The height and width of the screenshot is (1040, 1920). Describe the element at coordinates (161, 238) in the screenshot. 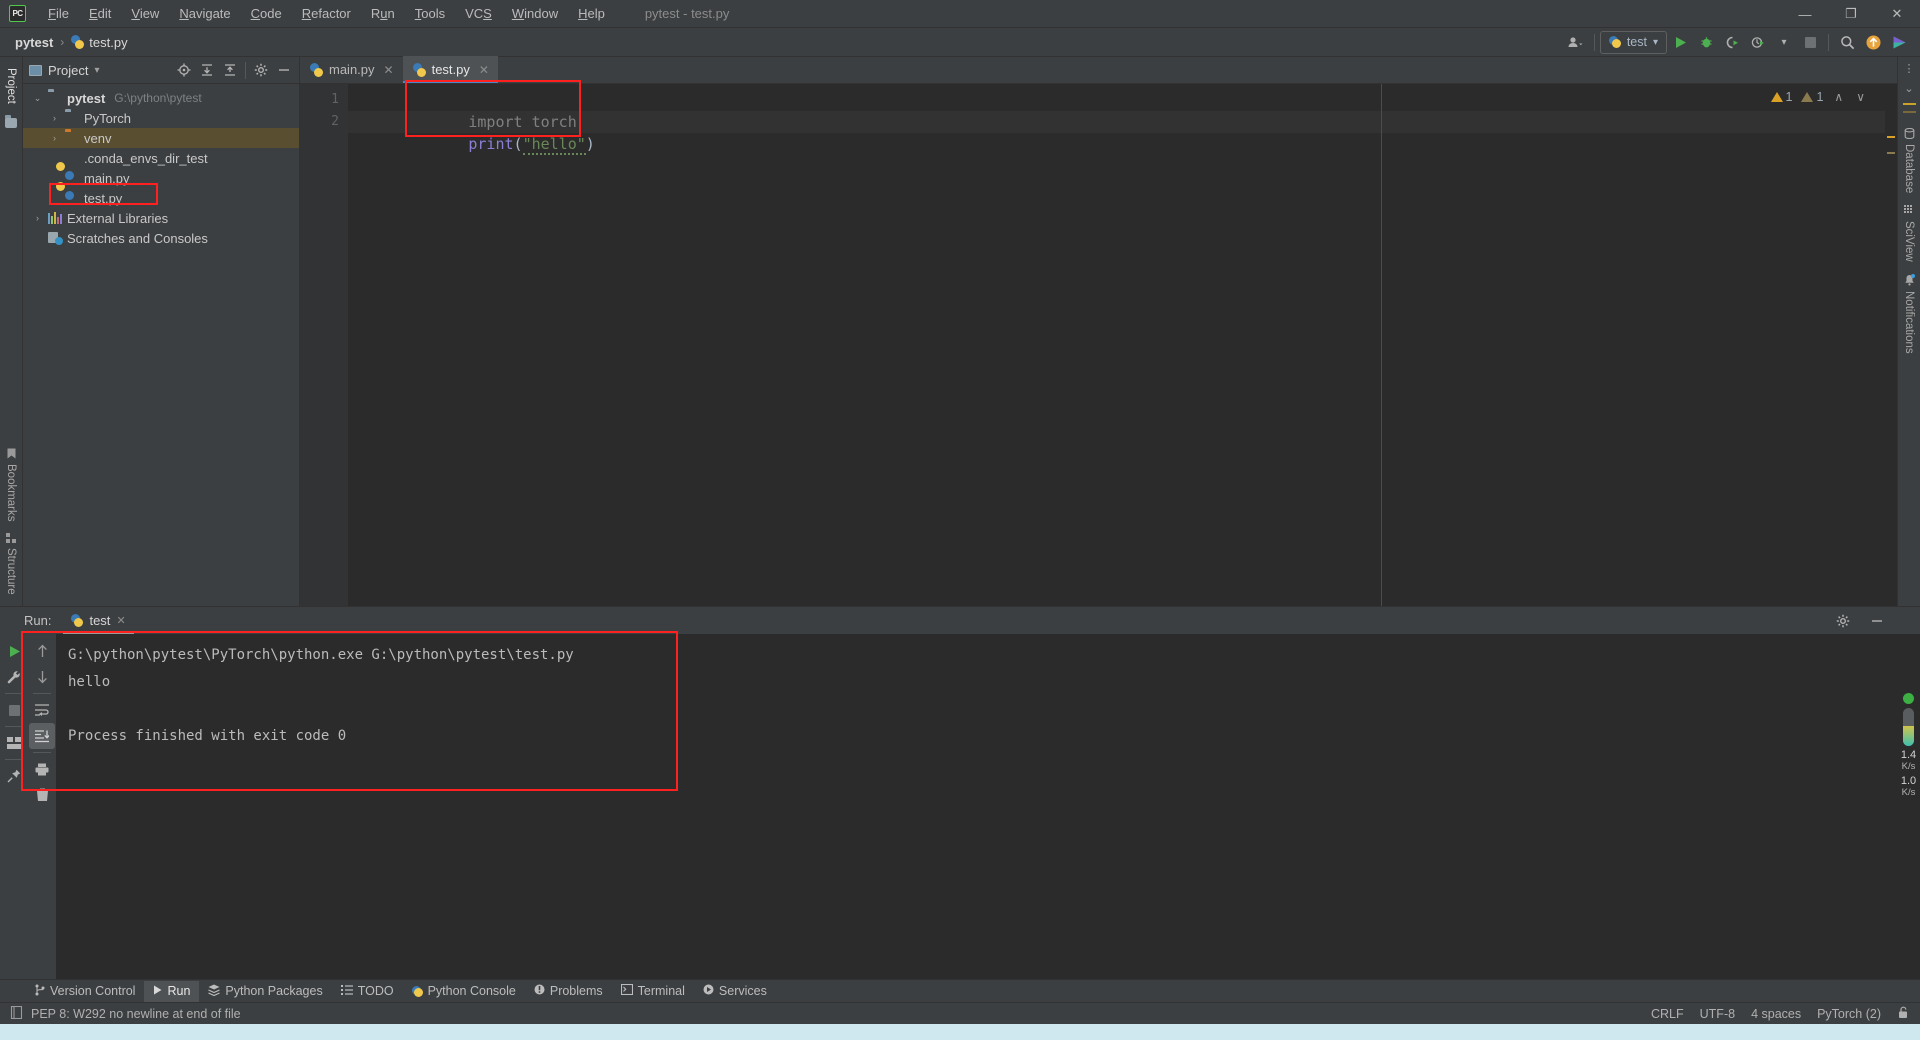

I see `tree-node-scratches: Scratches and Consoles` at that location.